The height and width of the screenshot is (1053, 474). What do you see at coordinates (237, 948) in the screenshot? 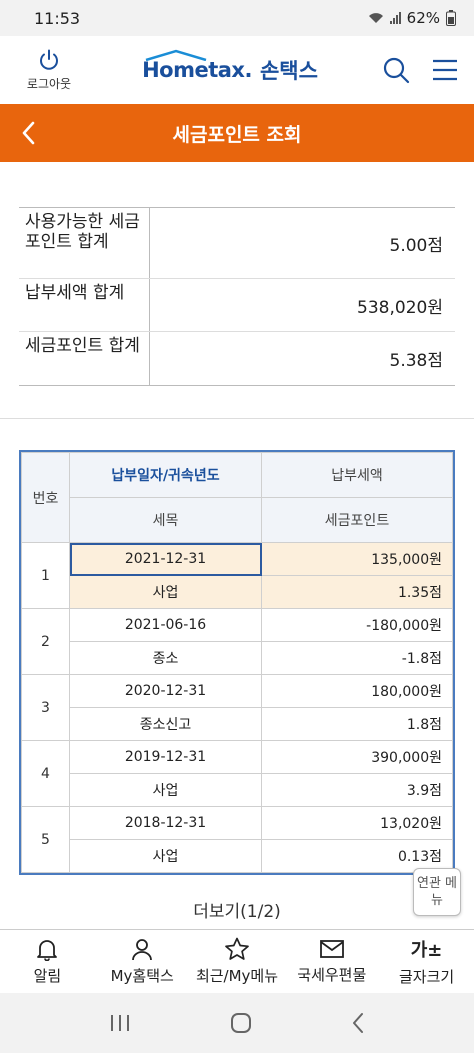
I see `star-icon` at bounding box center [237, 948].